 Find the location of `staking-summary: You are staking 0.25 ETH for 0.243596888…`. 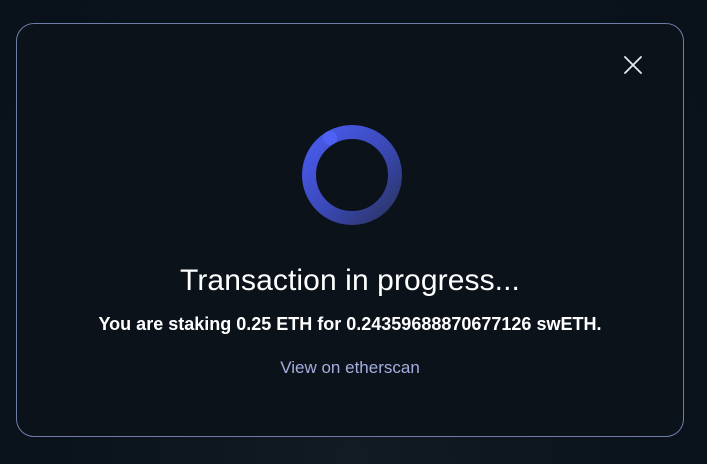

staking-summary: You are staking 0.25 ETH for 0.243596888… is located at coordinates (350, 324).